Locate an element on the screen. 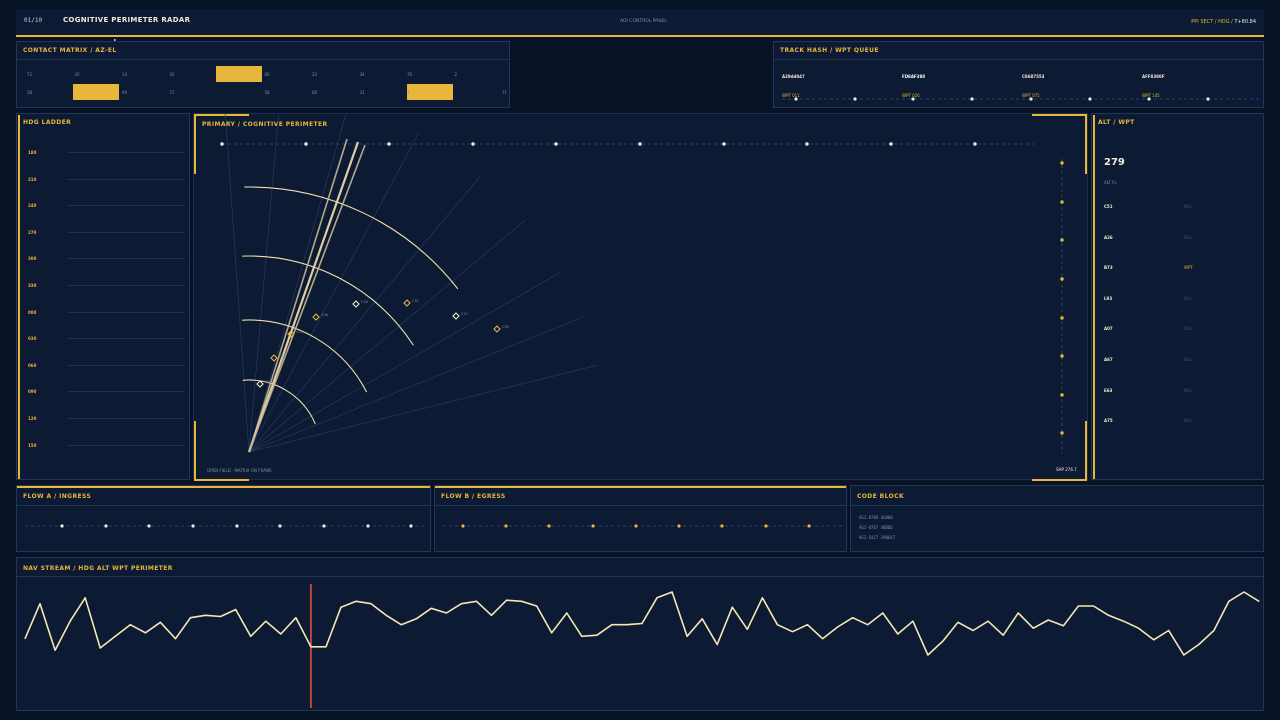  track-hash-value: FD8AF388 is located at coordinates (913, 76).